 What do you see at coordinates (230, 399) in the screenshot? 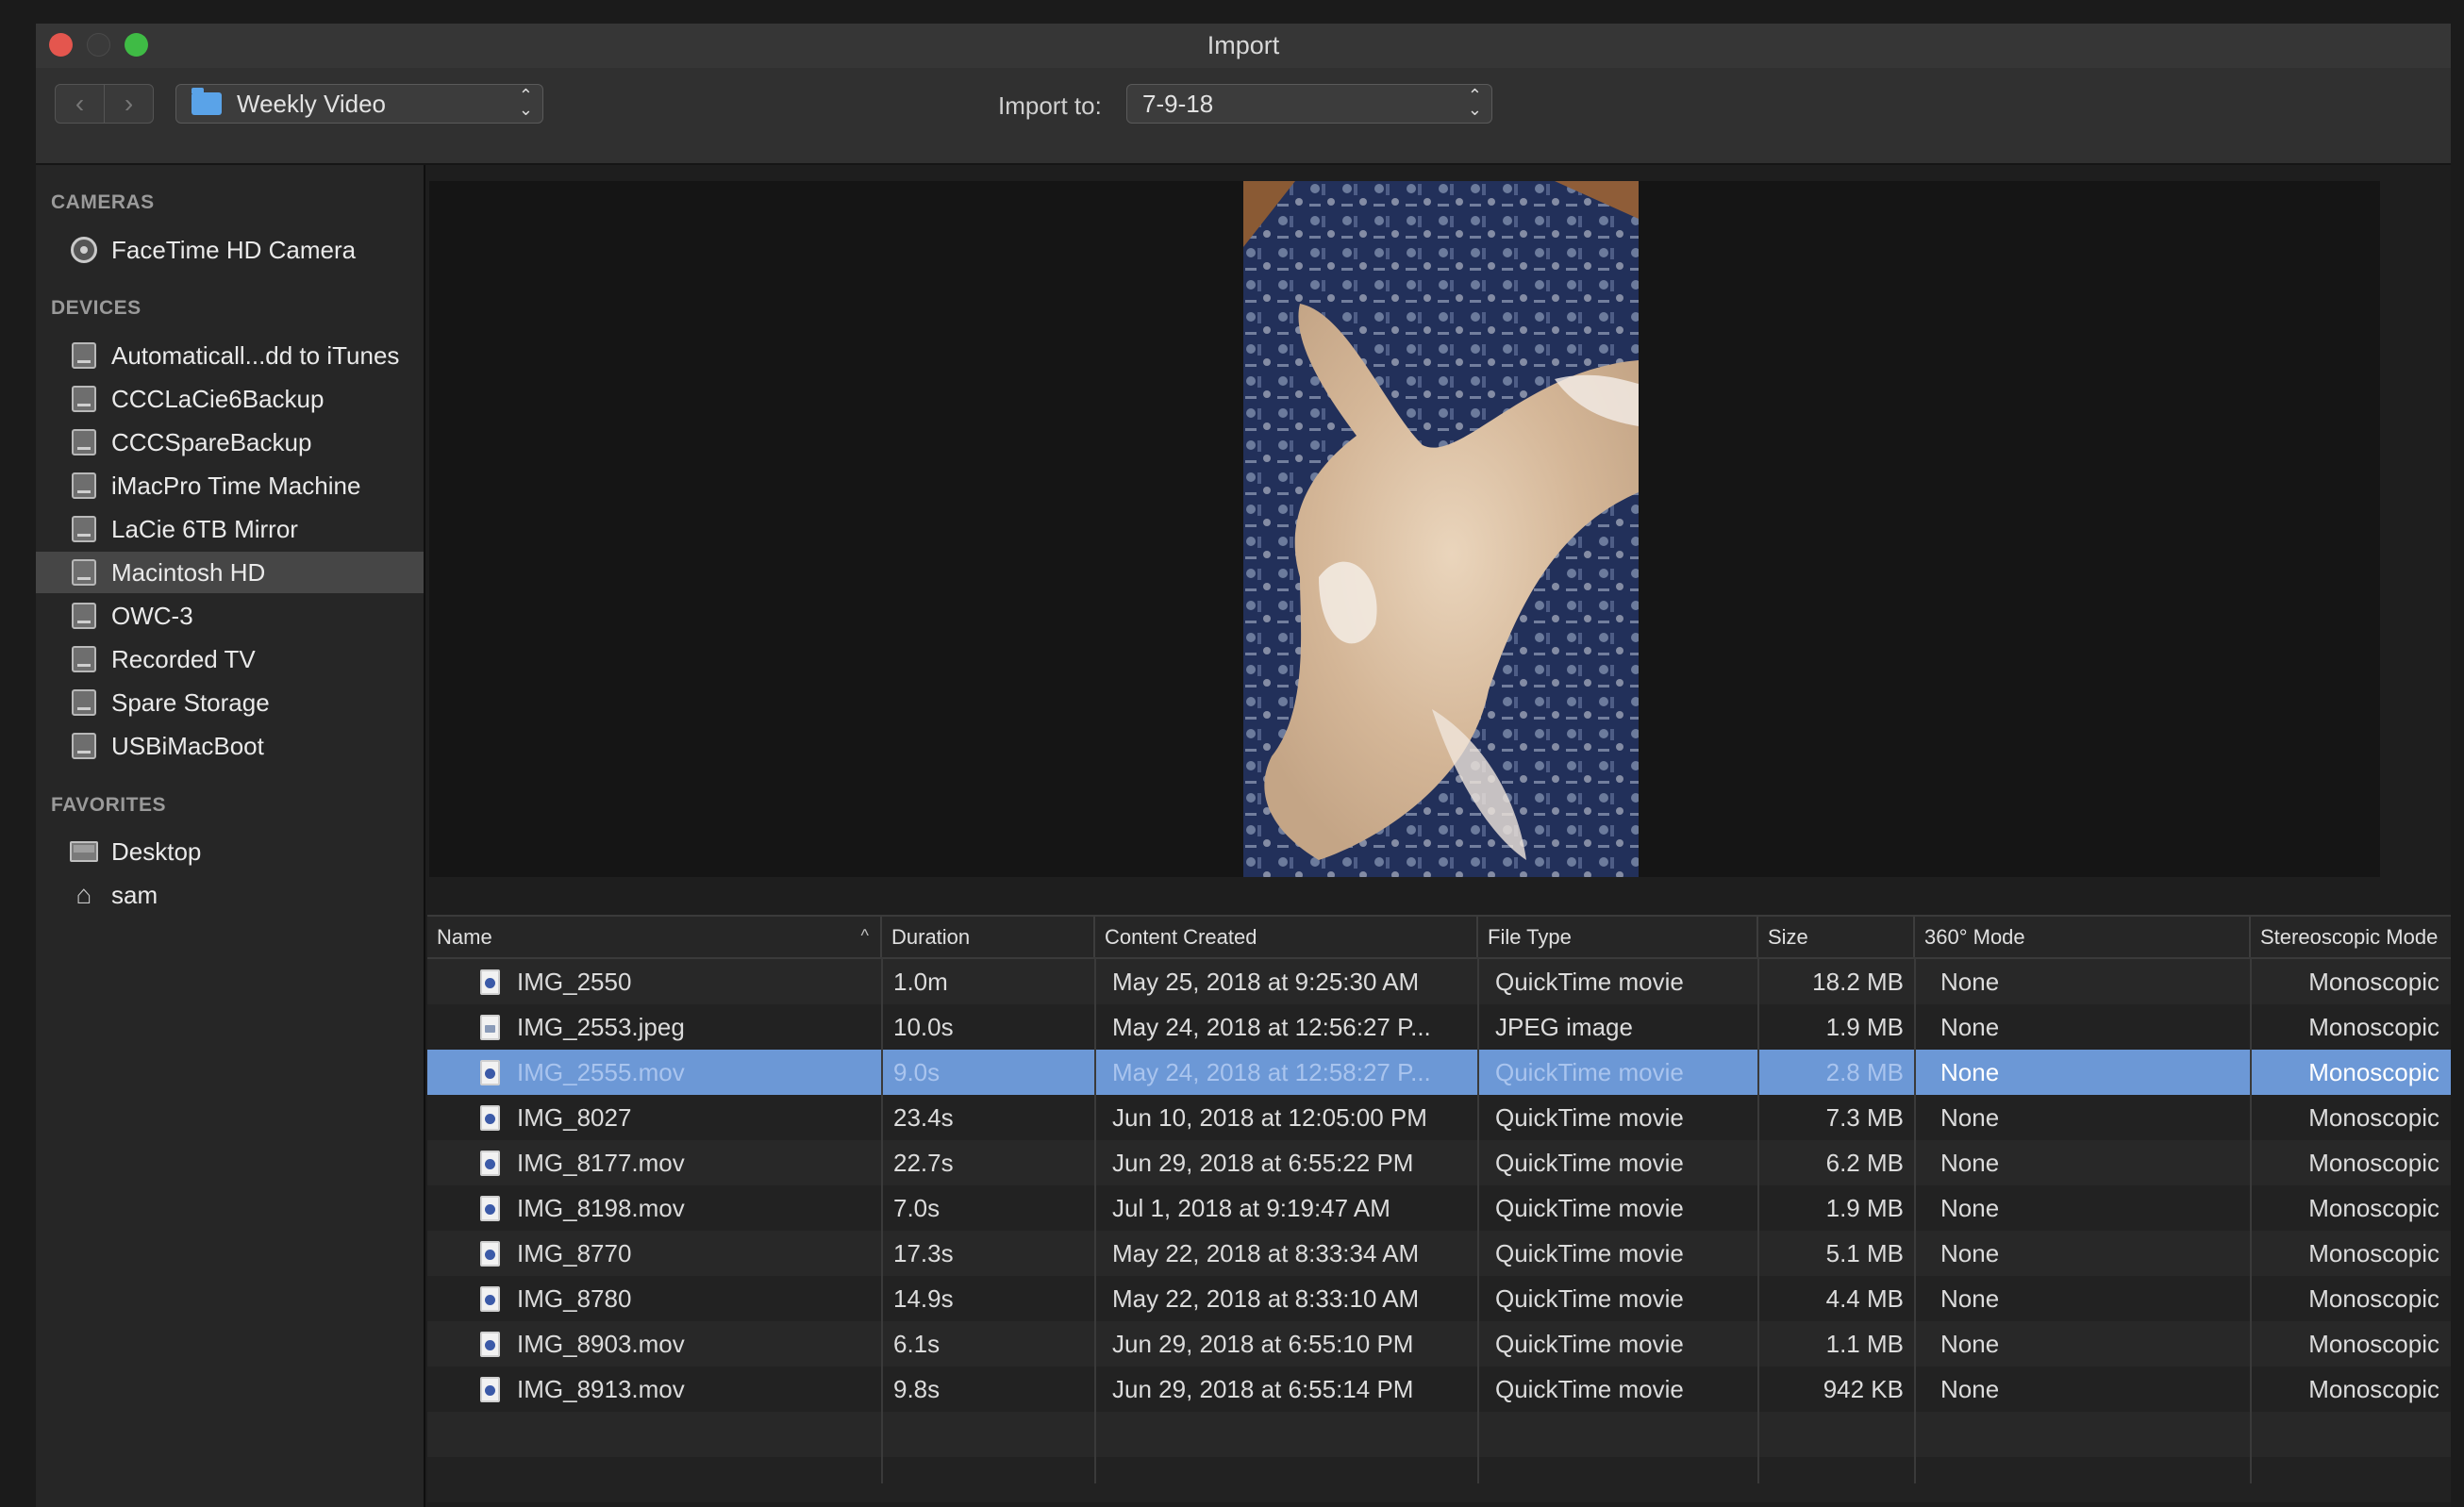
I see `sidebar-item-ccclacie6backup: CCCLaCie6Backup` at bounding box center [230, 399].